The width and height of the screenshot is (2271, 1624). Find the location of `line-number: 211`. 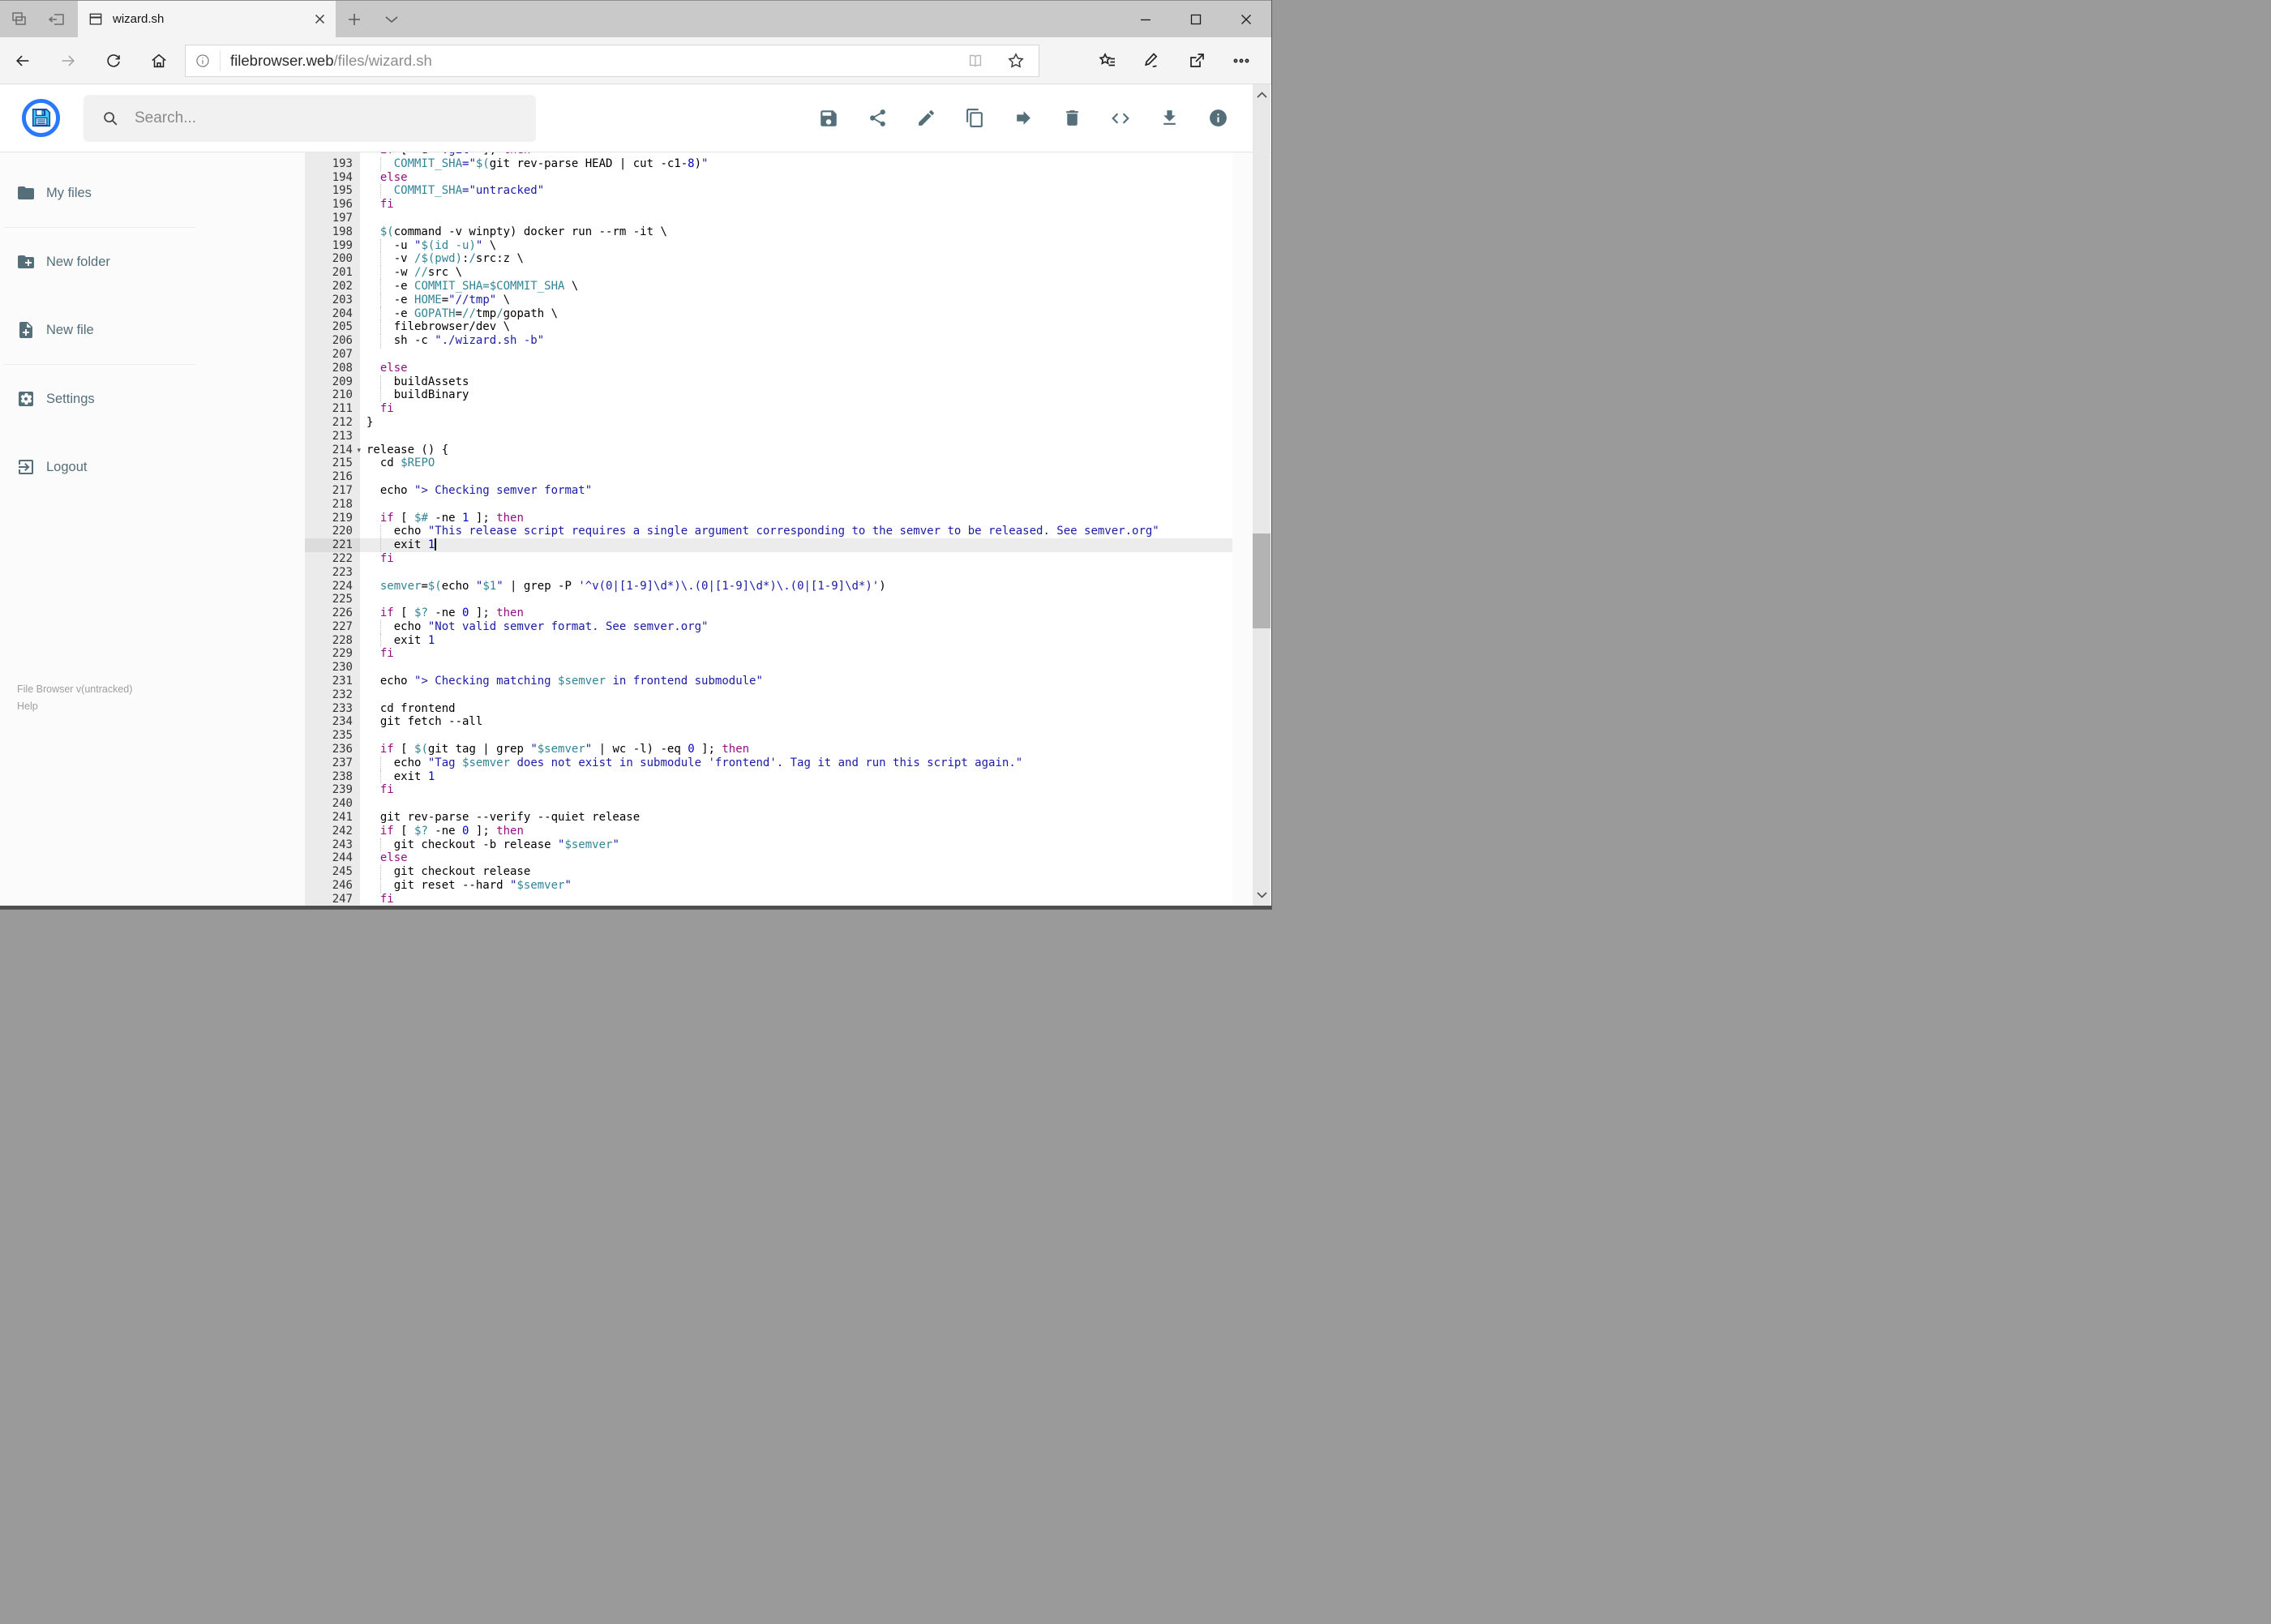

line-number: 211 is located at coordinates (333, 409).